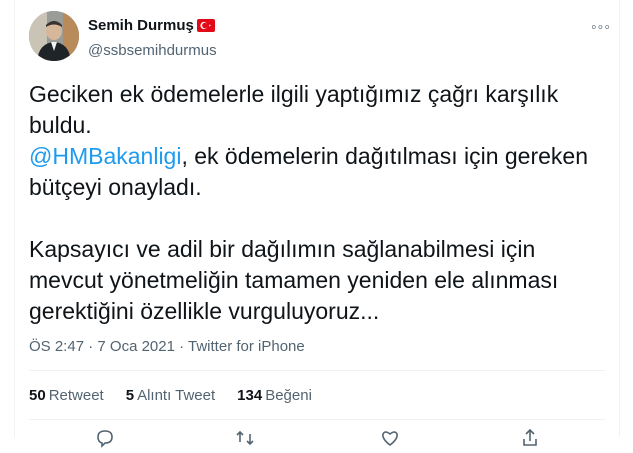  Describe the element at coordinates (250, 395) in the screenshot. I see `likes-count: 134` at that location.